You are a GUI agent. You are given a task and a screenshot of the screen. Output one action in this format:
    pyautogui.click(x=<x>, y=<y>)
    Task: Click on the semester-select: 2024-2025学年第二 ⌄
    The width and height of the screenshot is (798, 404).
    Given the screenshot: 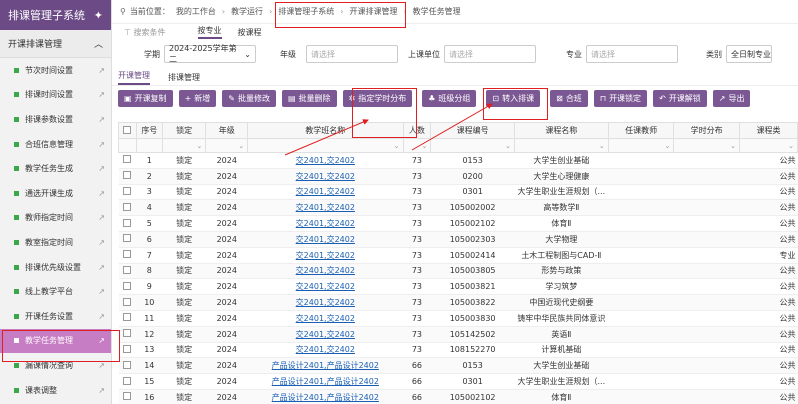 What is the action you would take?
    pyautogui.click(x=210, y=54)
    